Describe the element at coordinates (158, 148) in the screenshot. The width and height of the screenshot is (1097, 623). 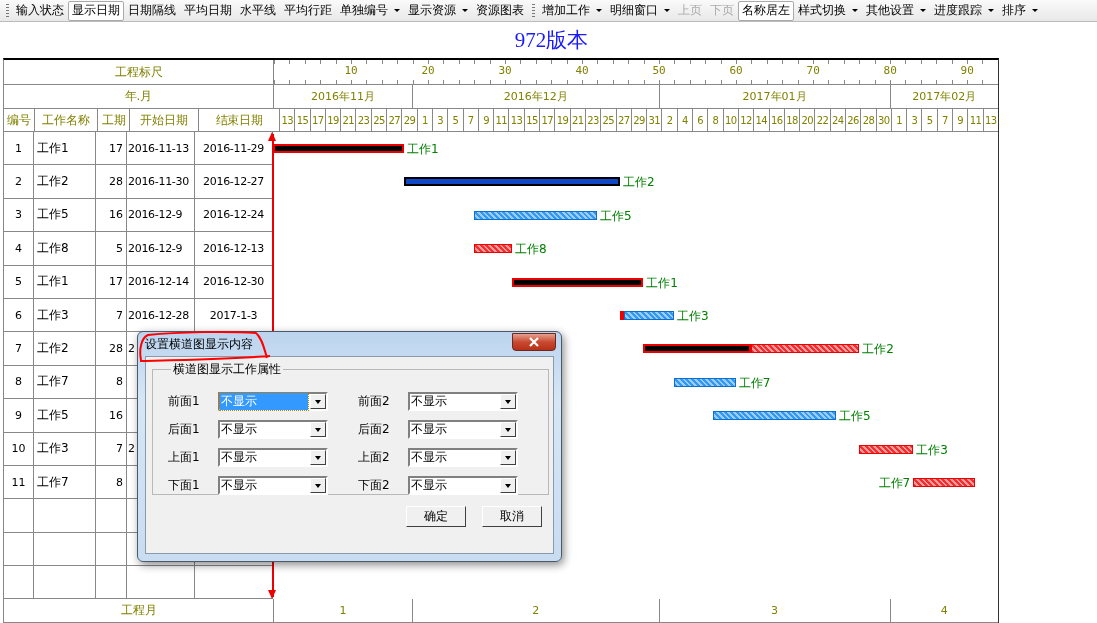
I see `table-cell: 2016-11-13` at that location.